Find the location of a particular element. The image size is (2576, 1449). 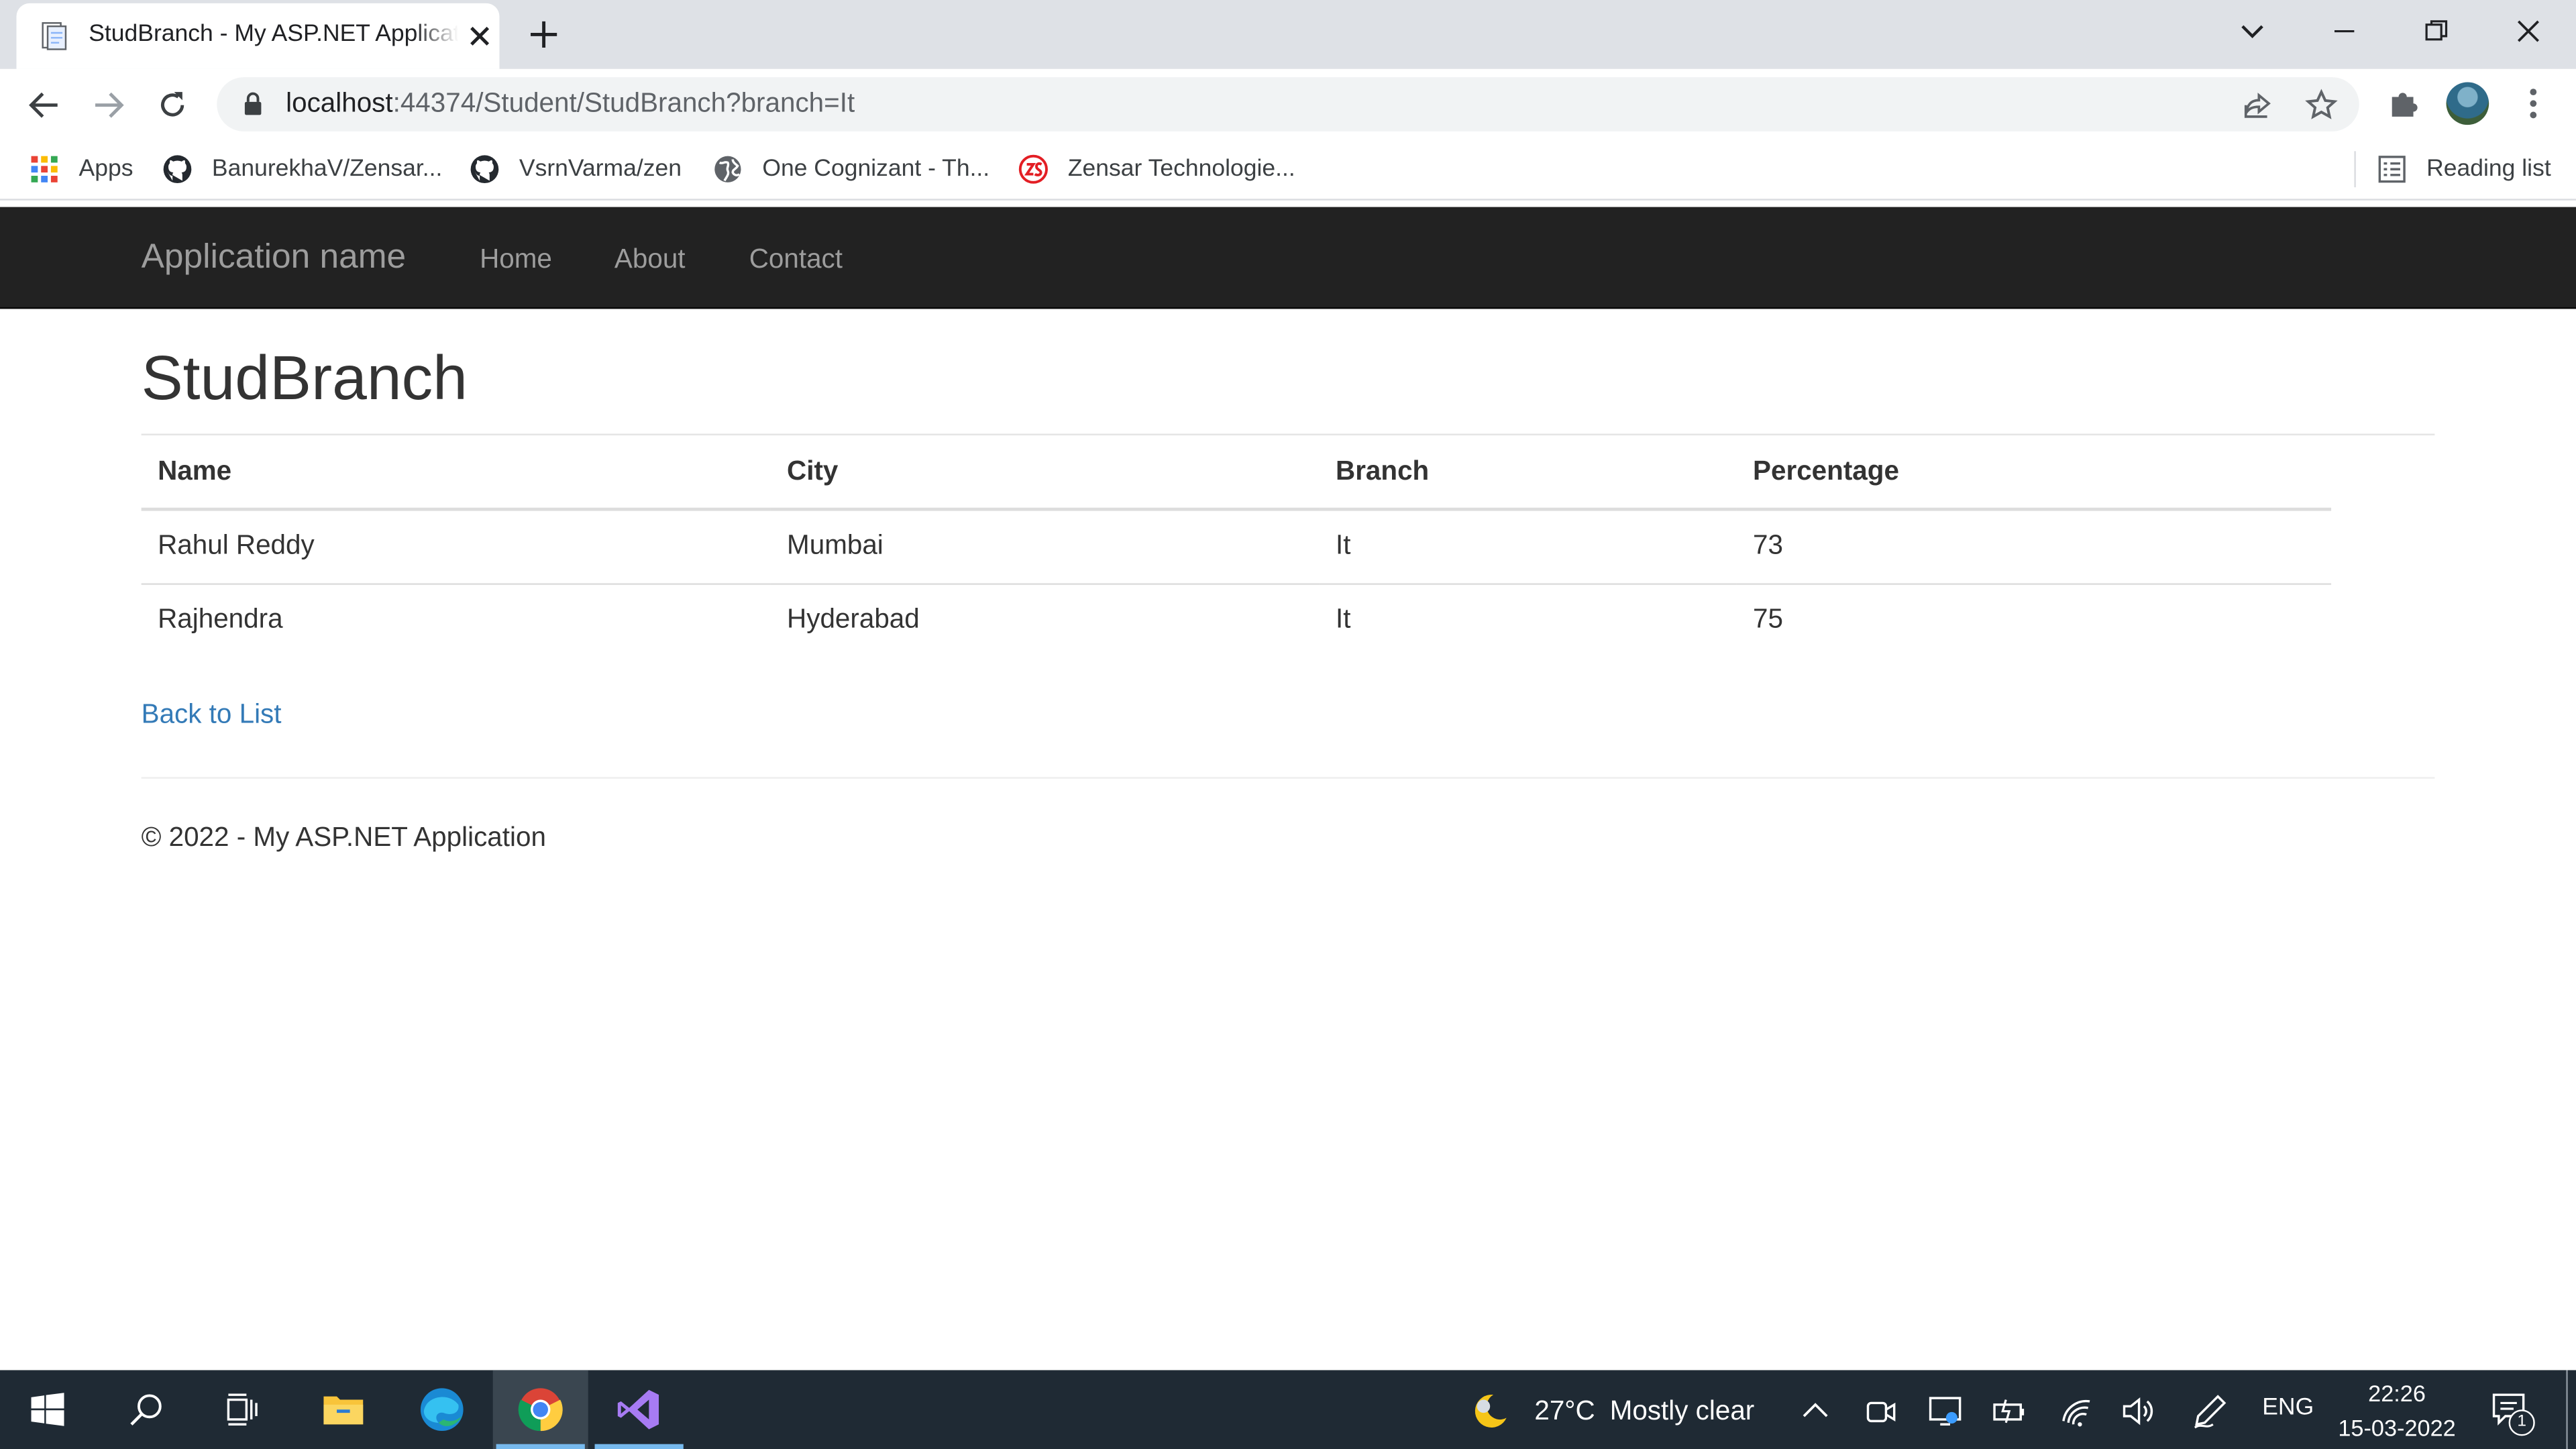

forward-arrow-icon is located at coordinates (108, 105).